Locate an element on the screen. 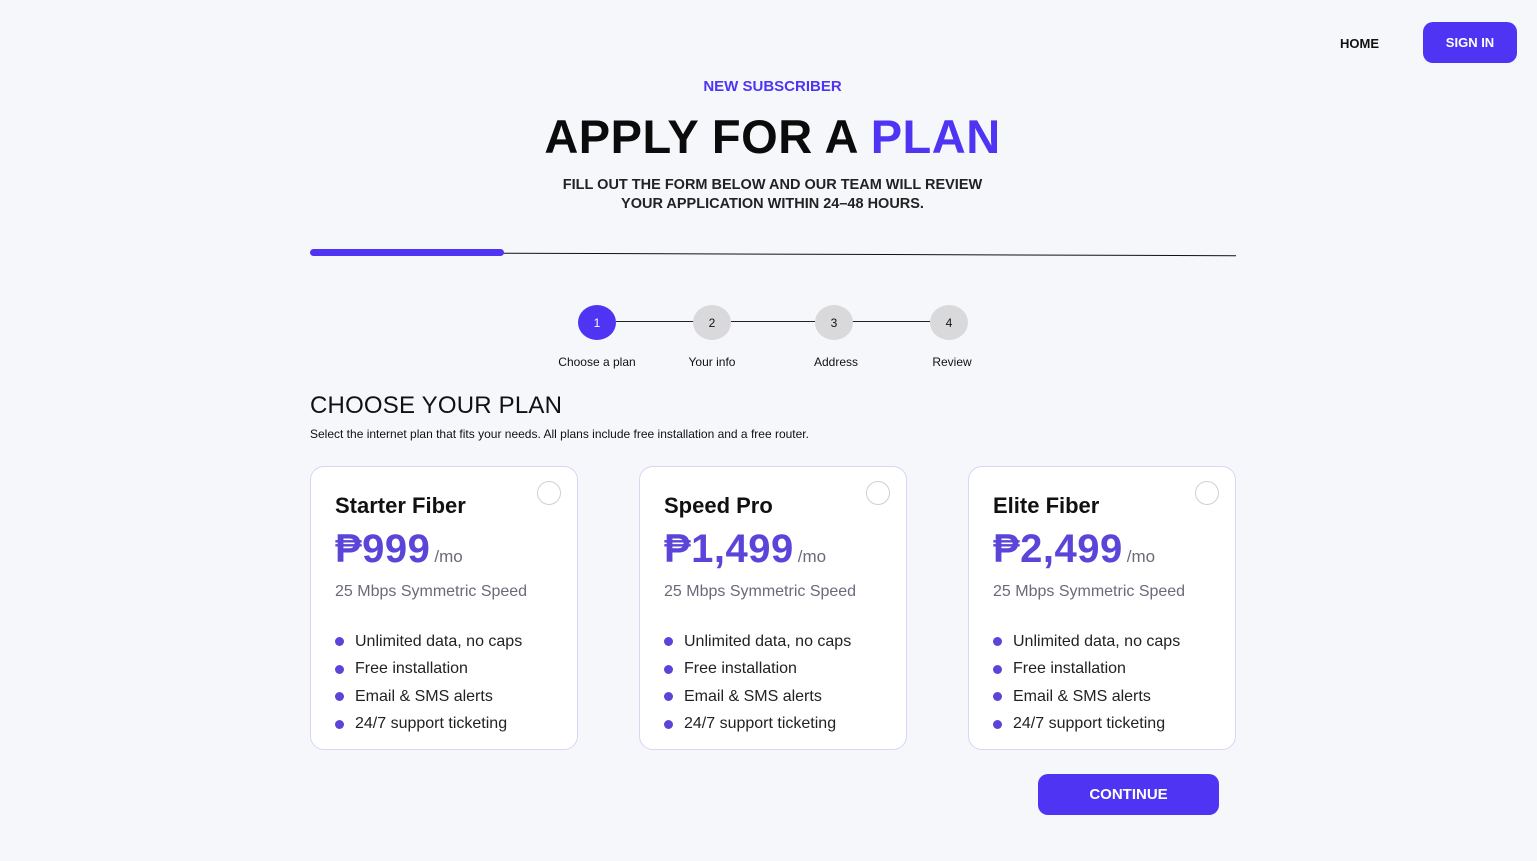 The image size is (1537, 861). plan-price: ₱1,499 is located at coordinates (729, 549).